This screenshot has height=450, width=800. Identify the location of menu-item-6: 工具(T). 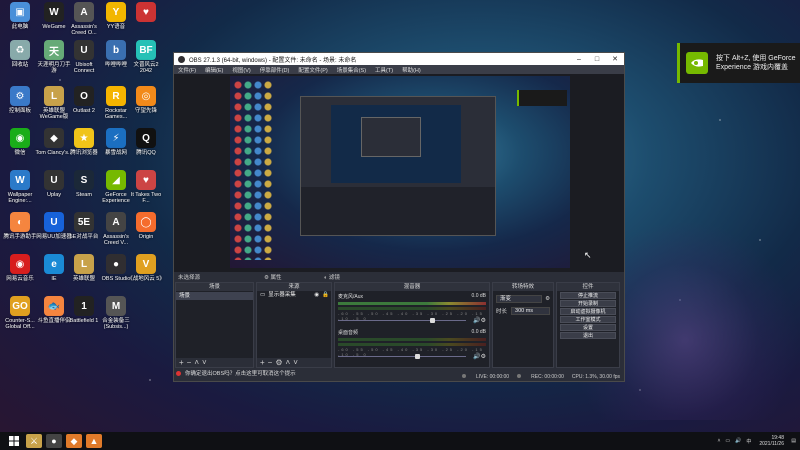
(384, 70).